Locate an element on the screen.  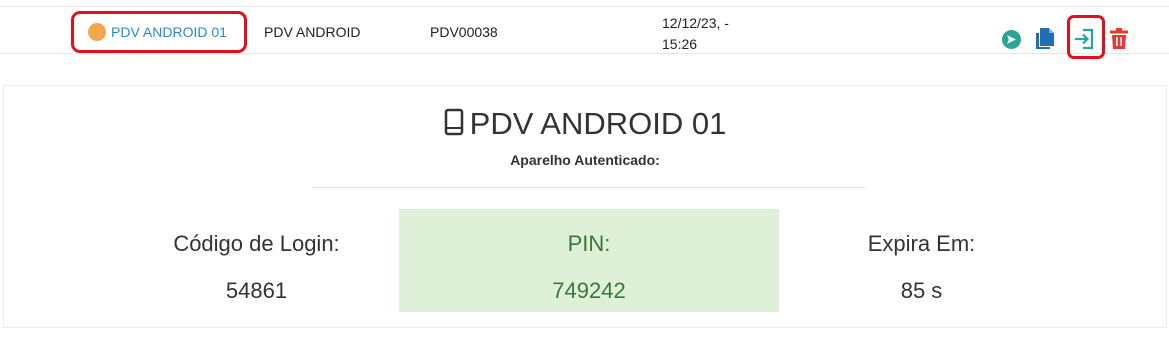
status-dot is located at coordinates (97, 32).